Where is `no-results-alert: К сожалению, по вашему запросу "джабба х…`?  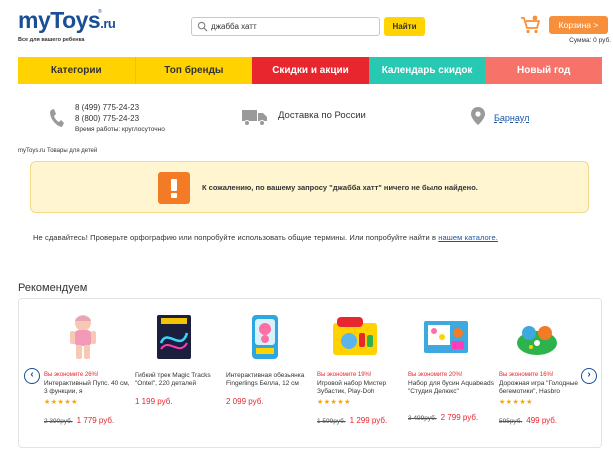 no-results-alert: К сожалению, по вашему запросу "джабба х… is located at coordinates (309, 187).